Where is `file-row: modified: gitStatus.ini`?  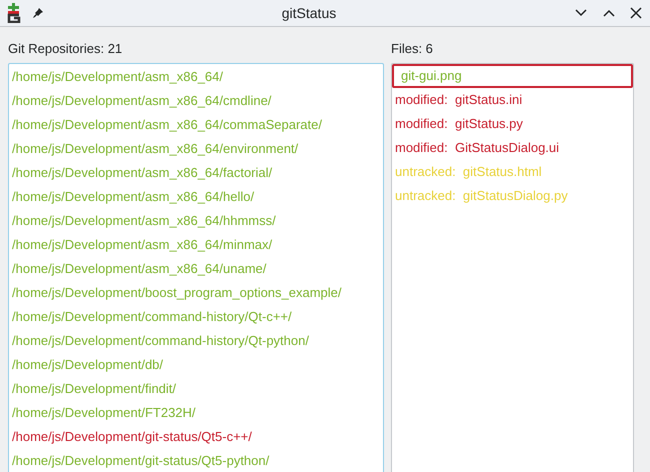 file-row: modified: gitStatus.ini is located at coordinates (512, 100).